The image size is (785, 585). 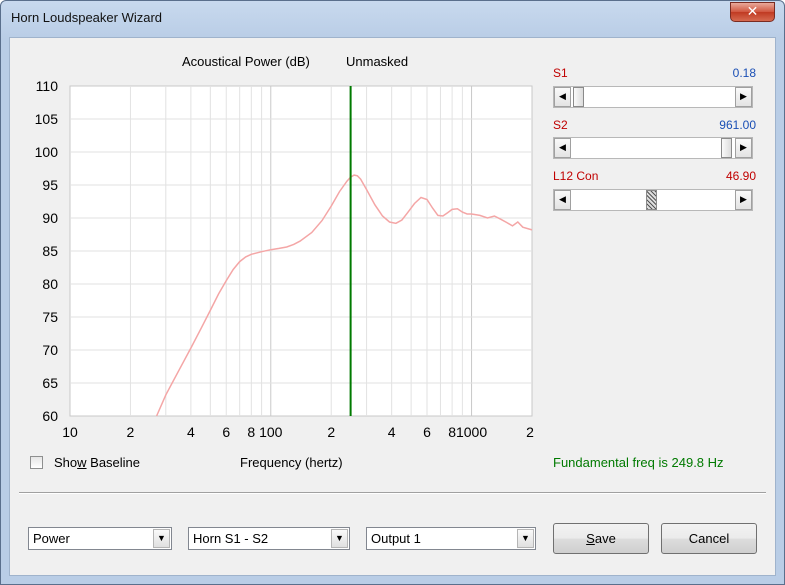 What do you see at coordinates (737, 125) in the screenshot?
I see `slider-s2-value: 961.00` at bounding box center [737, 125].